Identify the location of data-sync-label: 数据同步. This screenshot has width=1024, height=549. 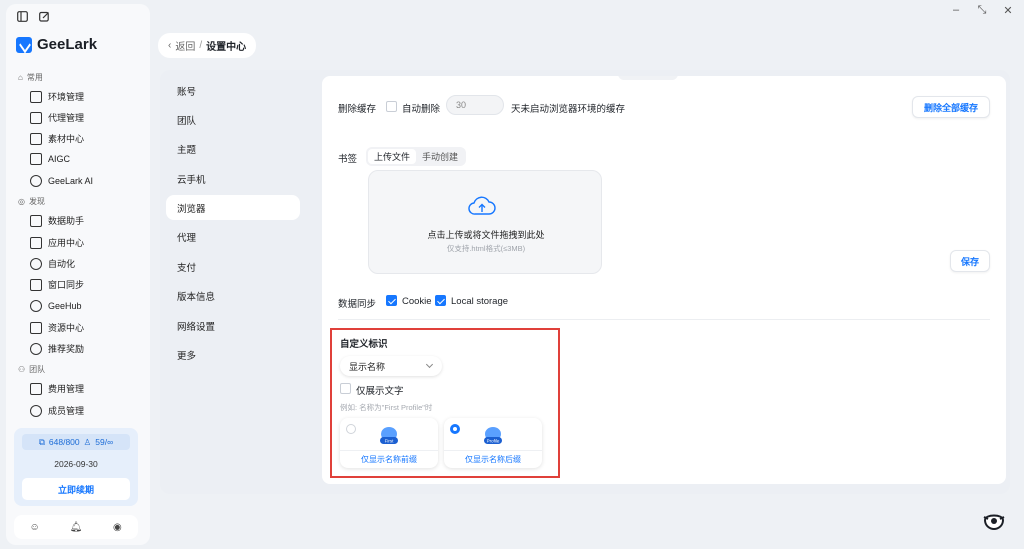
(357, 304).